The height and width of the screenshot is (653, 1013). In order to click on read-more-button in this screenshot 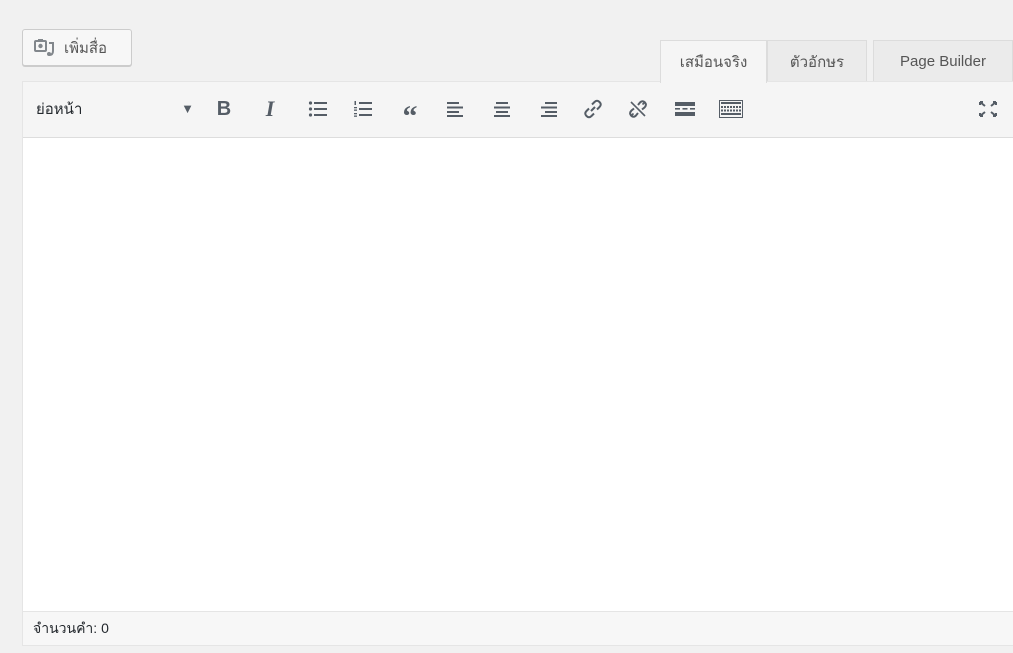, I will do `click(685, 109)`.